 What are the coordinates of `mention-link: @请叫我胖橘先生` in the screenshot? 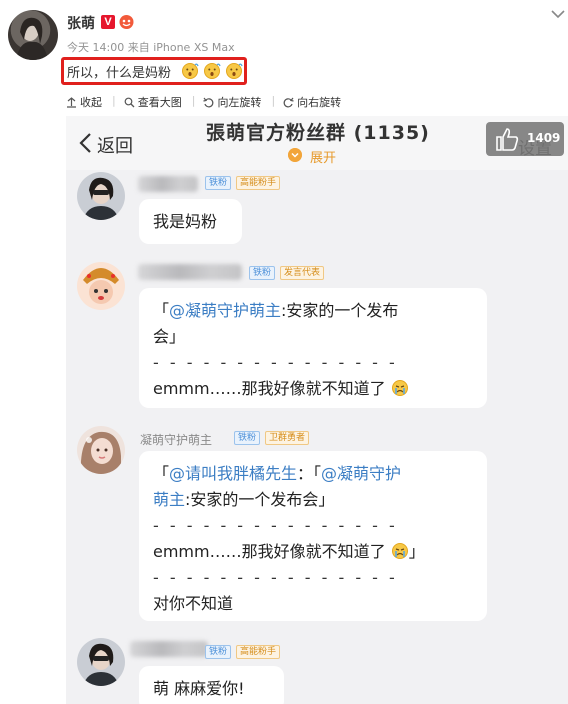 It's located at (233, 473).